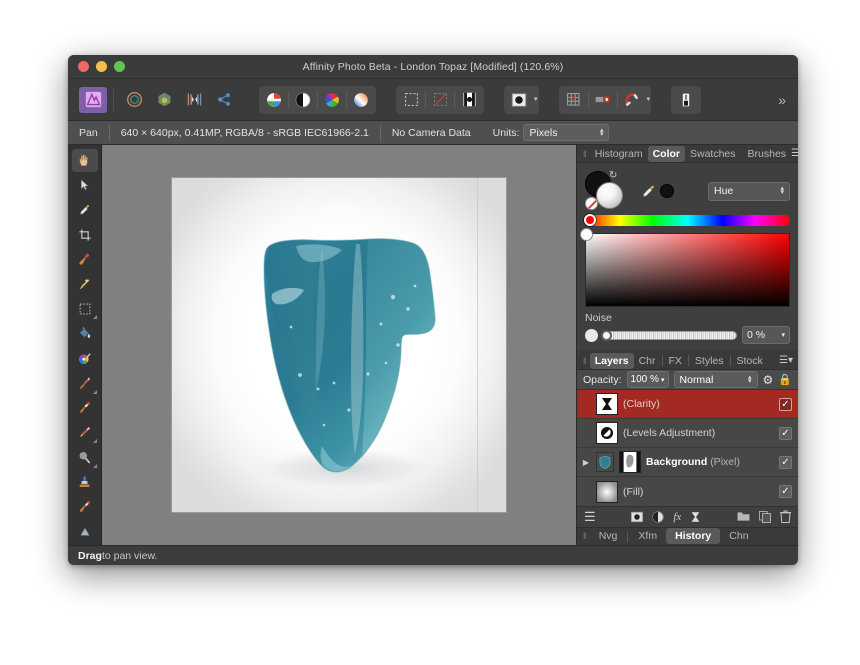 This screenshot has width=860, height=665. What do you see at coordinates (85, 309) in the screenshot?
I see `marquee-tool` at bounding box center [85, 309].